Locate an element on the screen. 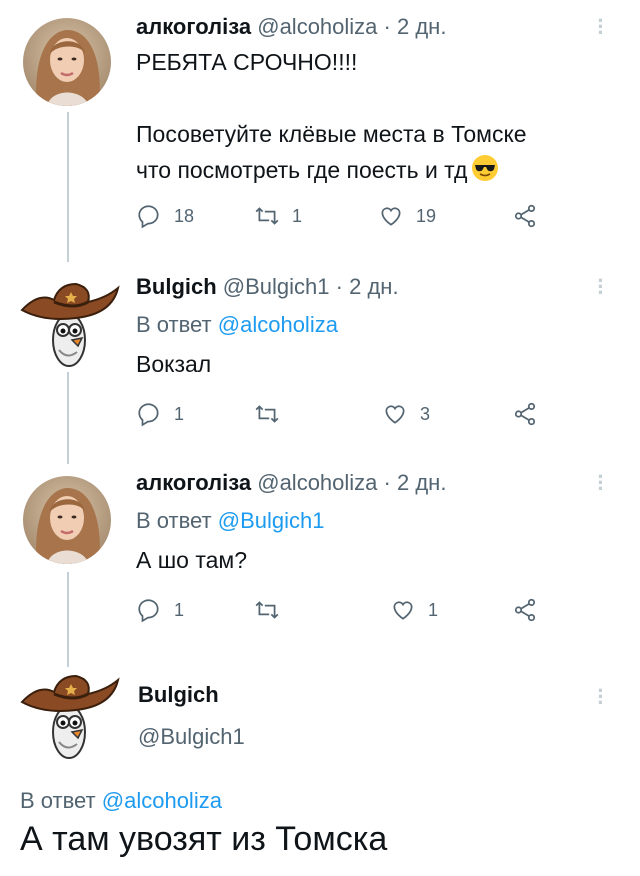 The image size is (640, 876). like-button: 19 is located at coordinates (407, 216).